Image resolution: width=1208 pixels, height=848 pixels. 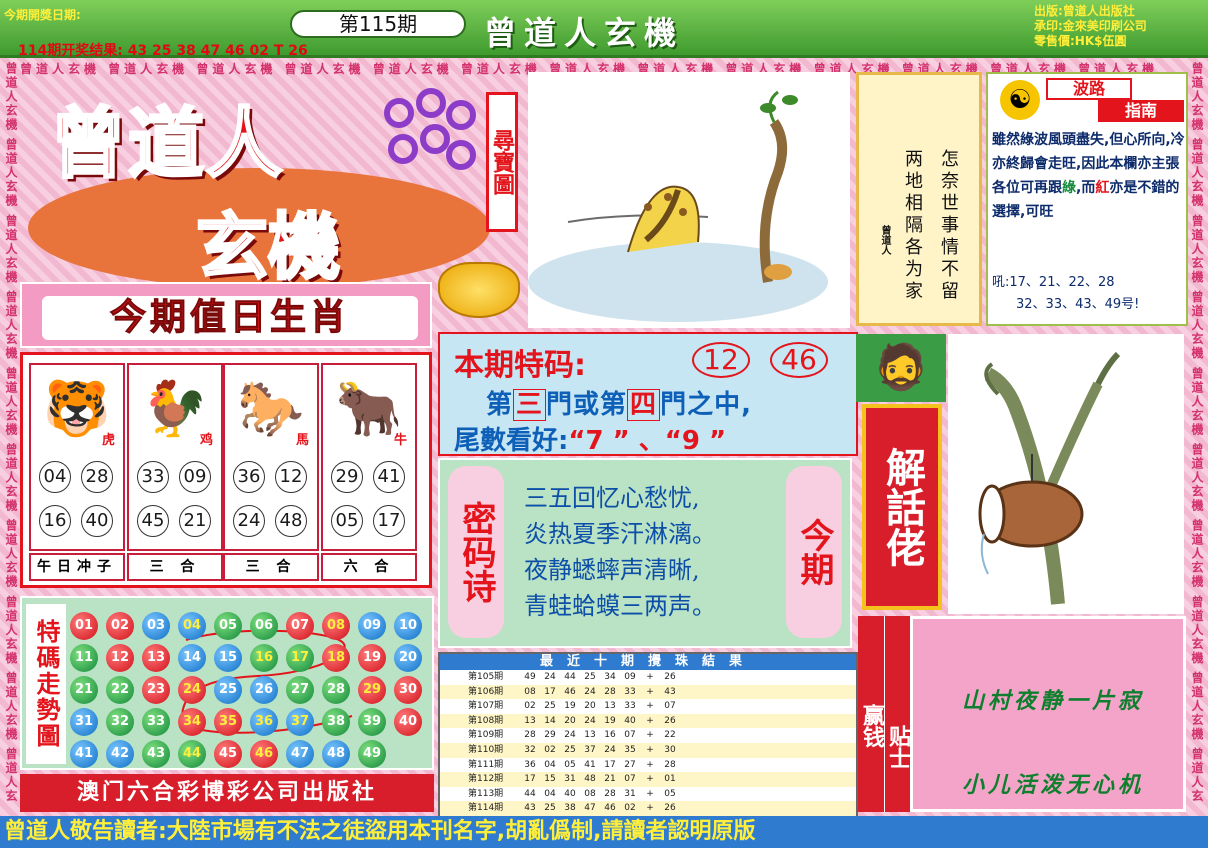 I want to click on results-number: 09, so click(x=630, y=677).